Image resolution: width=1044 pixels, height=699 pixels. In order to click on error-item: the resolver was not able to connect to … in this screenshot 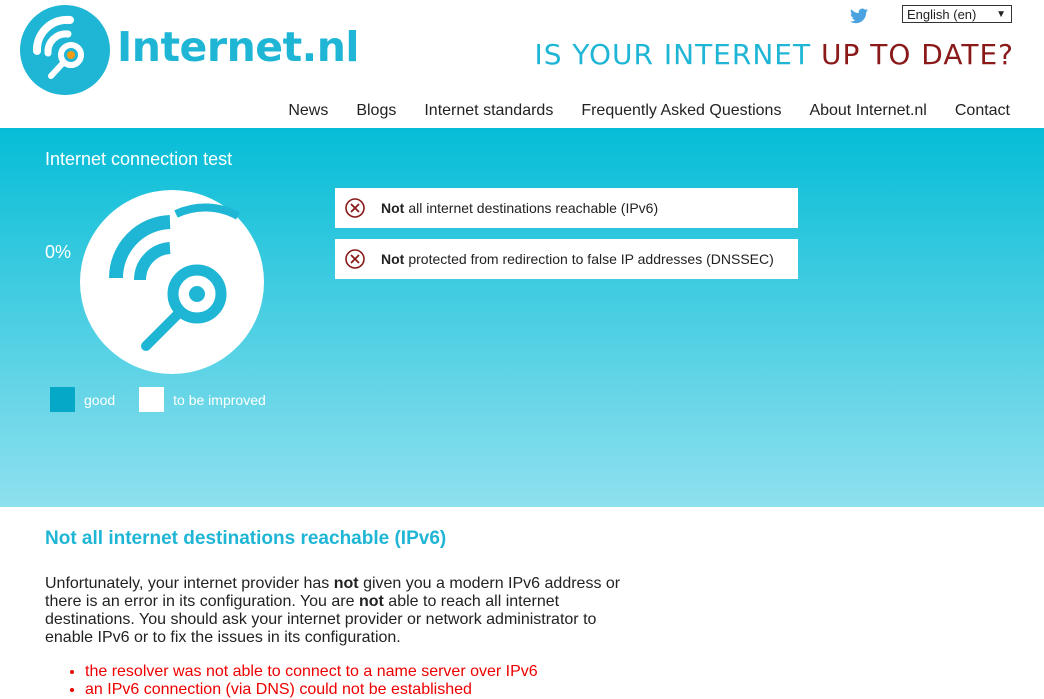, I will do `click(365, 672)`.